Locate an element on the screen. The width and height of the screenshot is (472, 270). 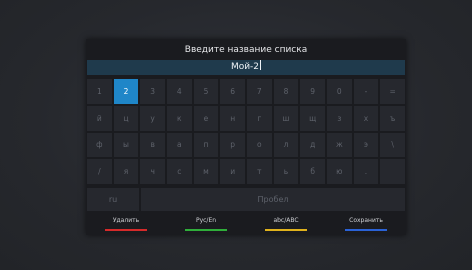
keyboard-key: 9 is located at coordinates (312, 91).